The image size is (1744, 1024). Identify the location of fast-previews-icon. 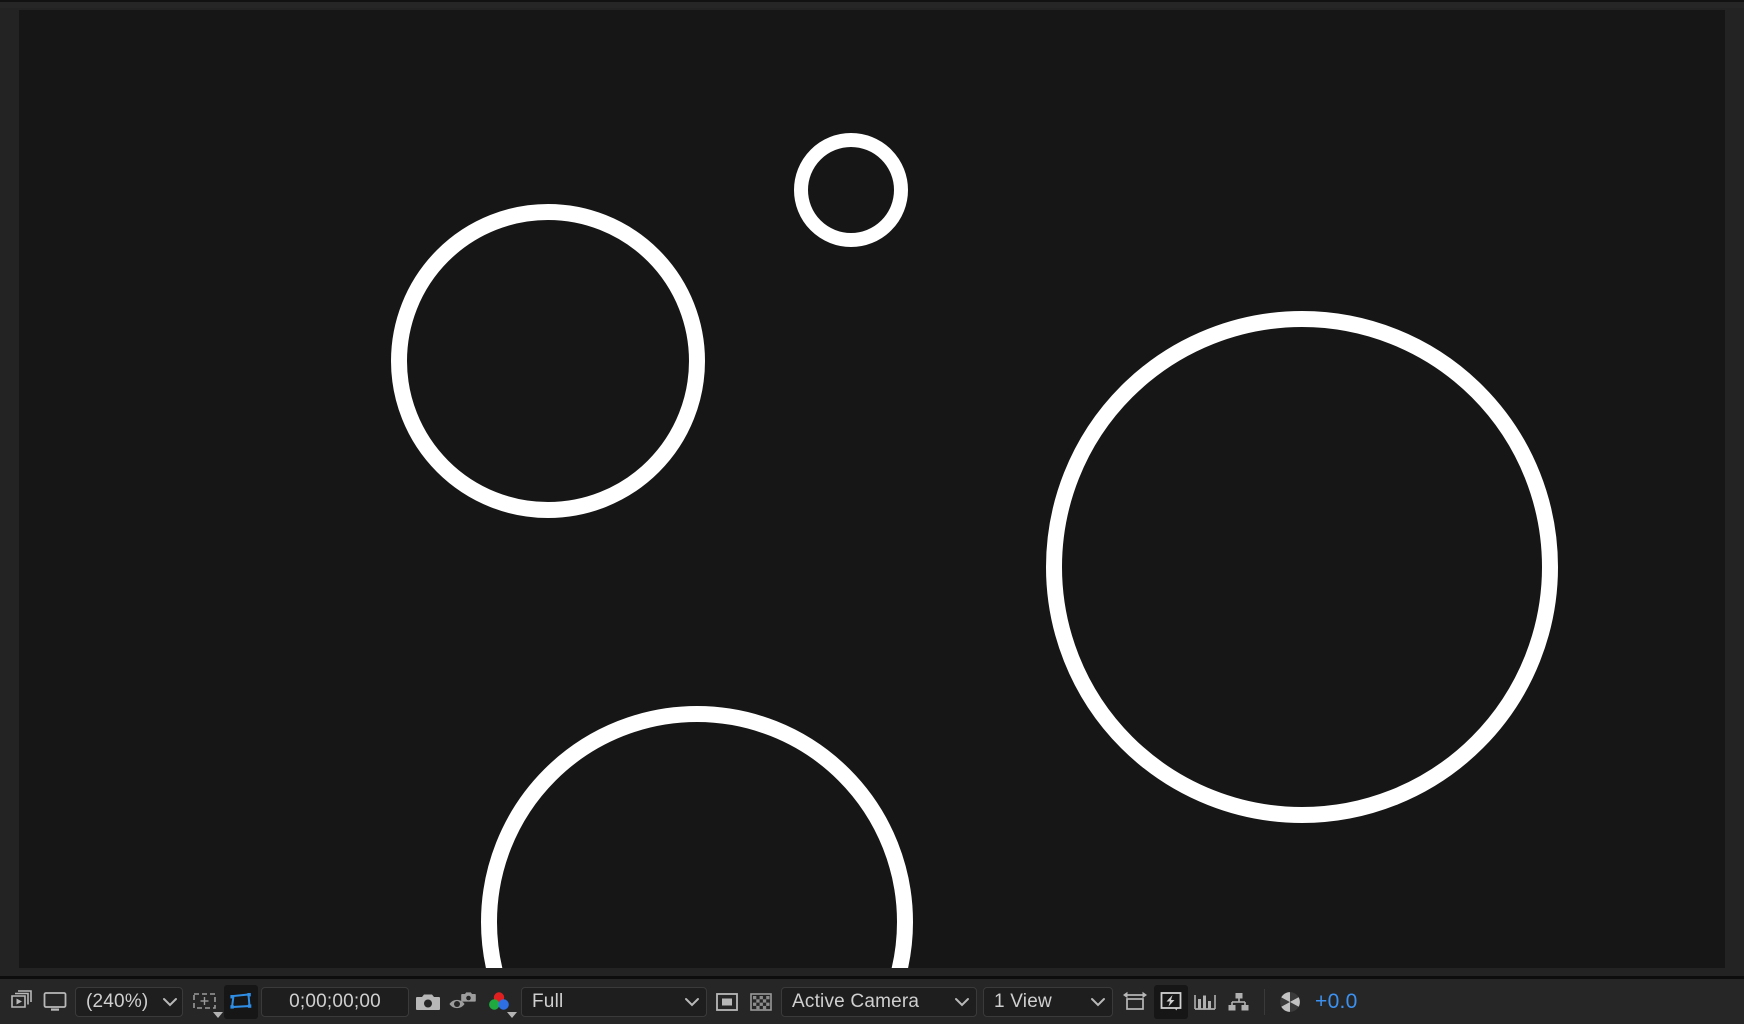
(1171, 1001).